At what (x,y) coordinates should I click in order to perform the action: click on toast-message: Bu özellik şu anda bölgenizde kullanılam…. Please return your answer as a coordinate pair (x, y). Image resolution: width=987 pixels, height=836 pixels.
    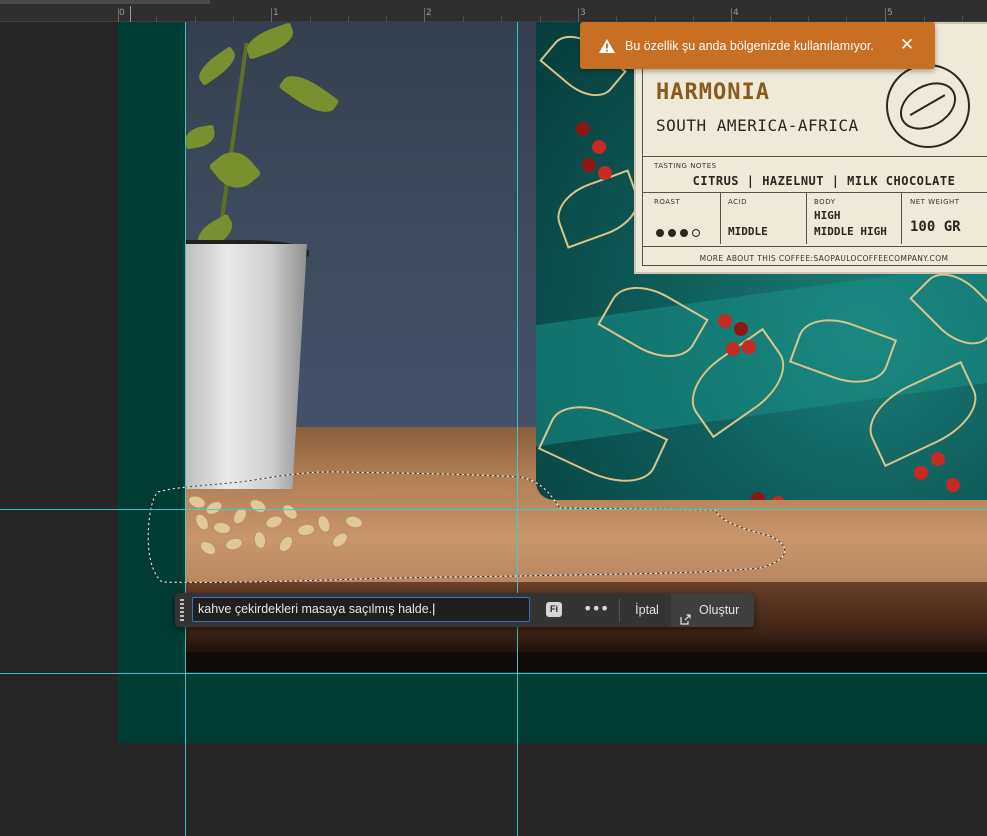
    Looking at the image, I should click on (749, 45).